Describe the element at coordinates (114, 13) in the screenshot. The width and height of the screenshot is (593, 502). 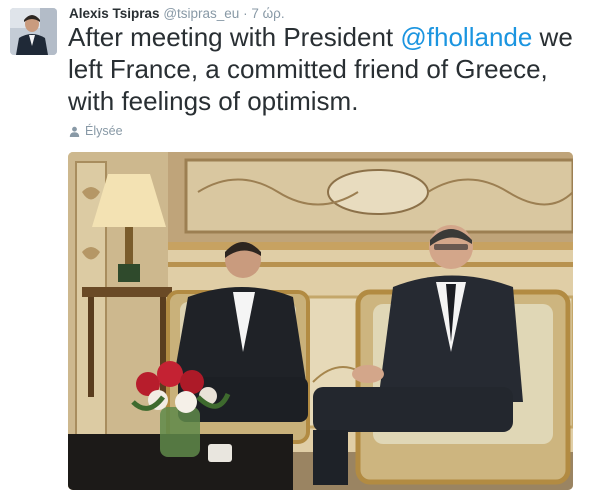
I see `author-name: Alexis Tsipras` at that location.